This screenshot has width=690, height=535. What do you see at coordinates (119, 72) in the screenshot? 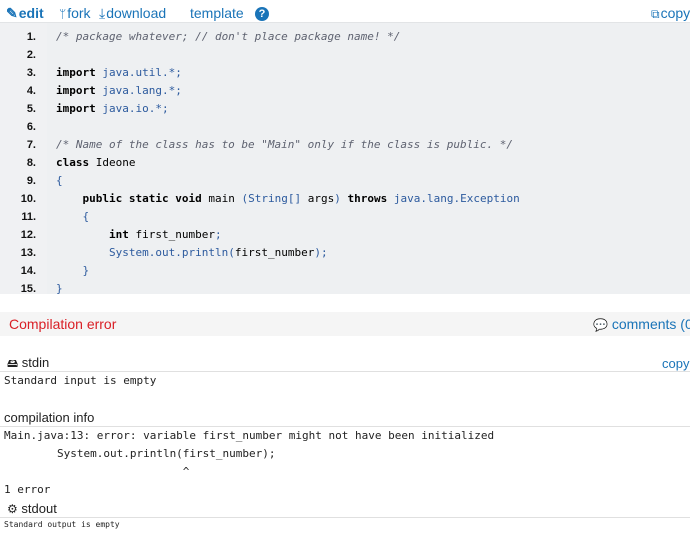
I see `line-code: import java.util.*;` at bounding box center [119, 72].